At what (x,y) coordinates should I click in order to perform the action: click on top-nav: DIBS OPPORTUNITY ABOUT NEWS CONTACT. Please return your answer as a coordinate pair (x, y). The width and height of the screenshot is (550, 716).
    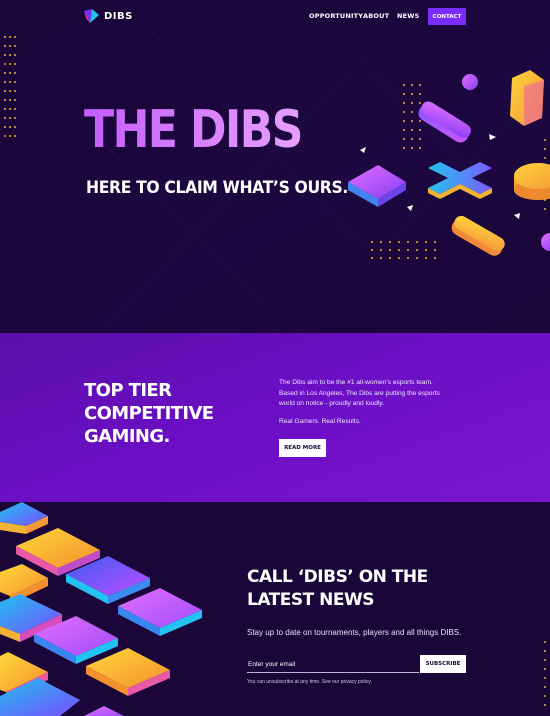
    Looking at the image, I should click on (275, 17).